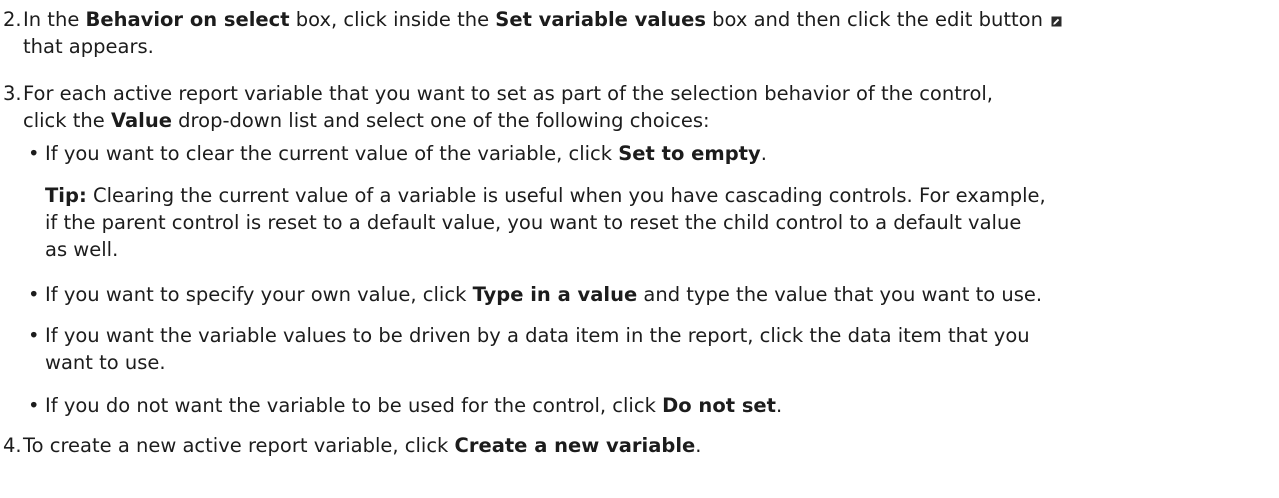 Image resolution: width=1279 pixels, height=498 pixels. What do you see at coordinates (392, 19) in the screenshot?
I see `text-segment: box, click inside the` at bounding box center [392, 19].